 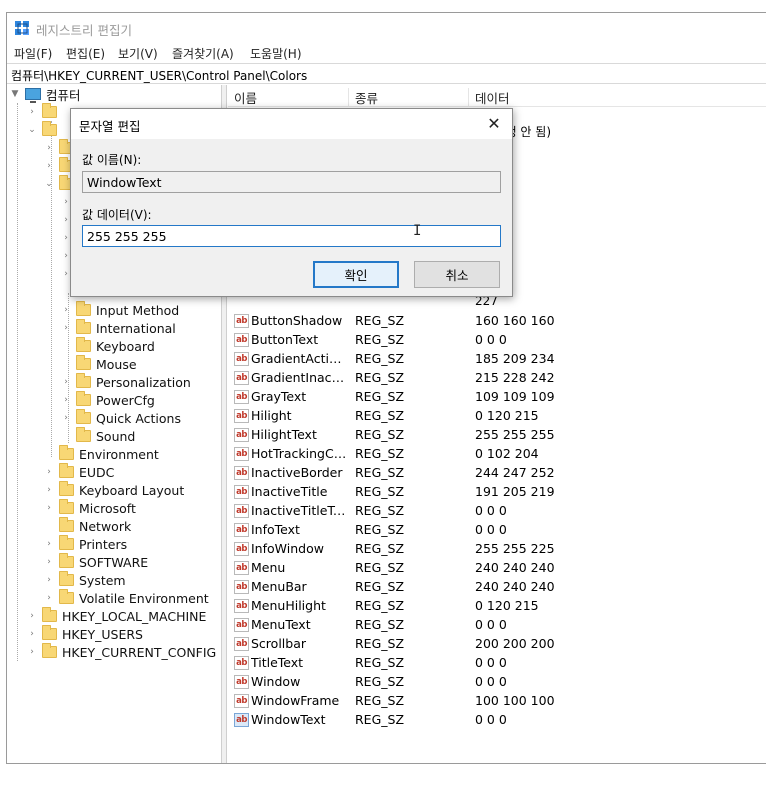 What do you see at coordinates (497, 340) in the screenshot?
I see `table-row: ab ButtonText REG_SZ 0 0 0` at bounding box center [497, 340].